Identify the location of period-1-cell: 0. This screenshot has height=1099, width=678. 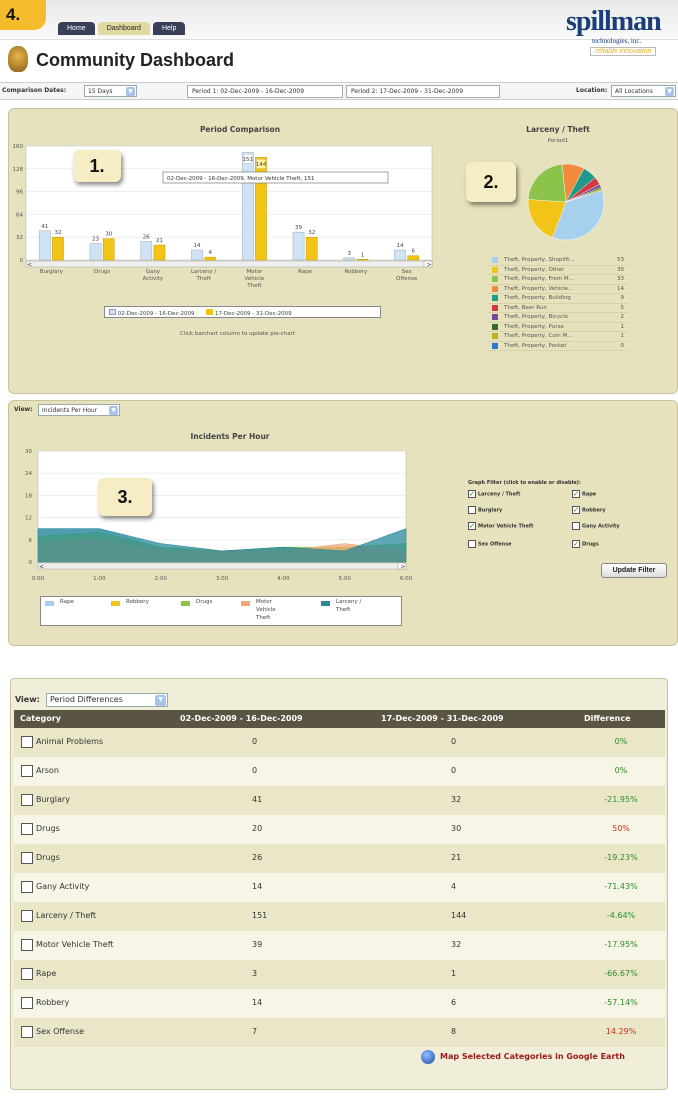
(255, 741).